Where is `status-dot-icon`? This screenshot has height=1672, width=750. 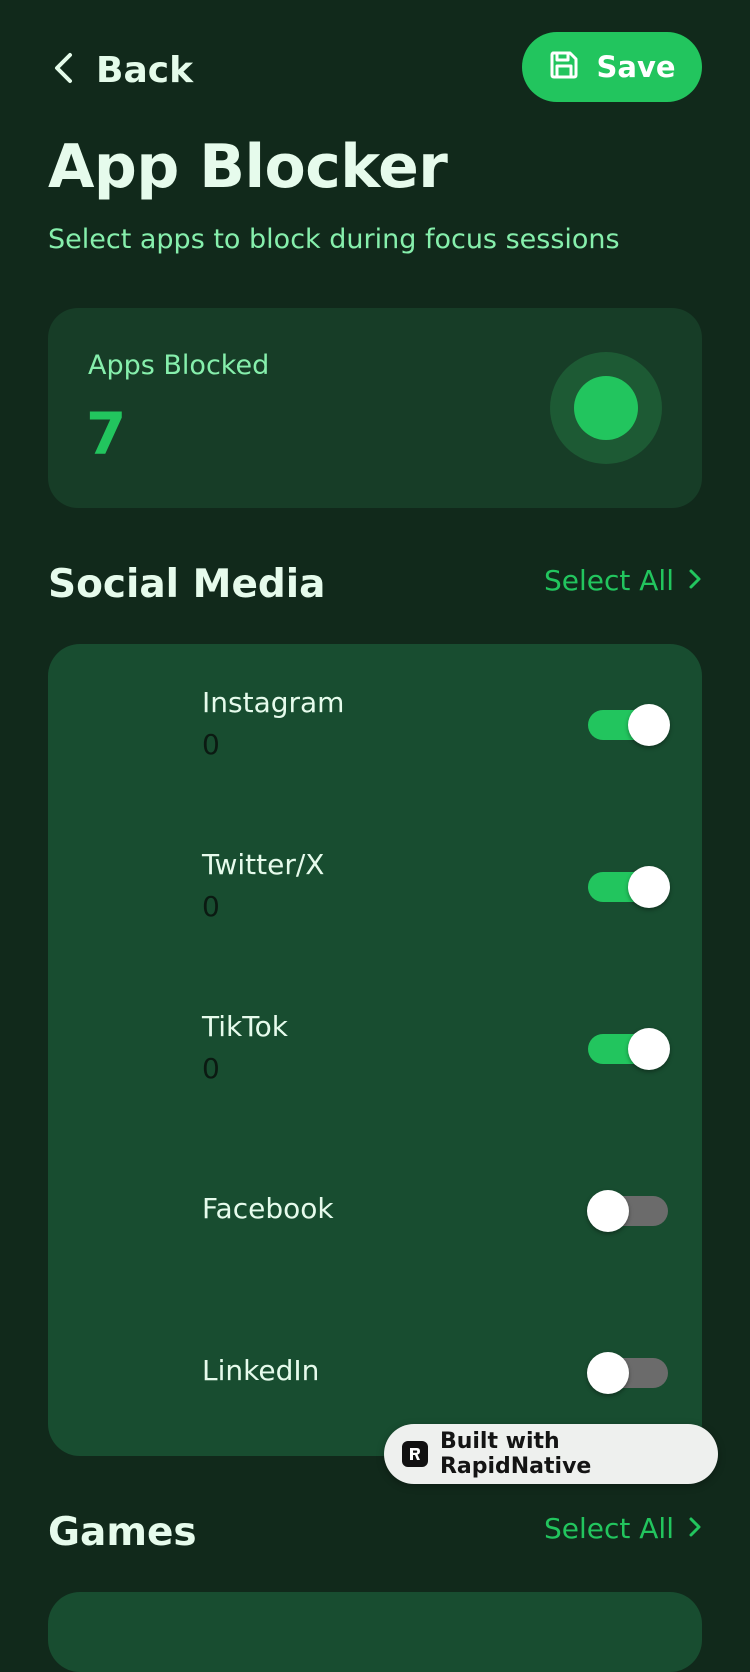
status-dot-icon is located at coordinates (606, 408).